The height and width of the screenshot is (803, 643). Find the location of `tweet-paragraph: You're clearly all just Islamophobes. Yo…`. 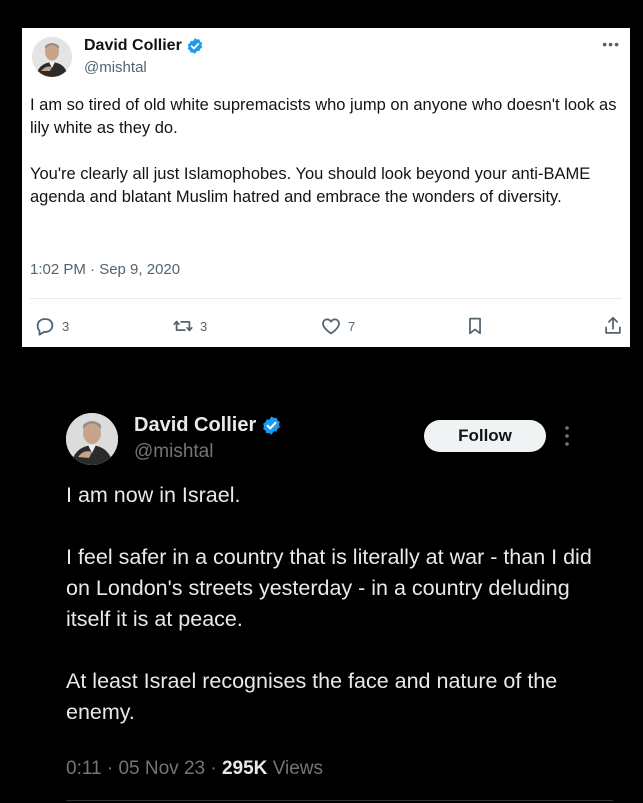

tweet-paragraph: You're clearly all just Islamophobes. Yo… is located at coordinates (310, 185).